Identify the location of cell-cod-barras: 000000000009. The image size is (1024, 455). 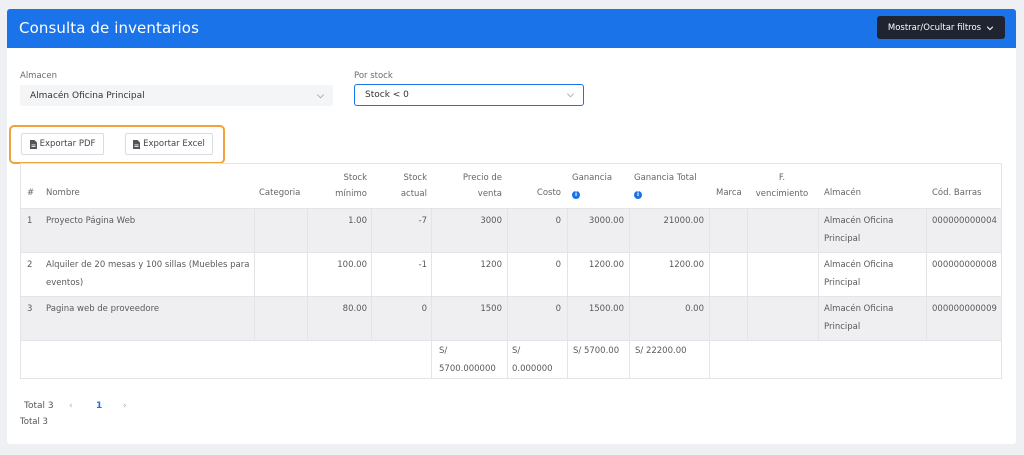
(964, 309).